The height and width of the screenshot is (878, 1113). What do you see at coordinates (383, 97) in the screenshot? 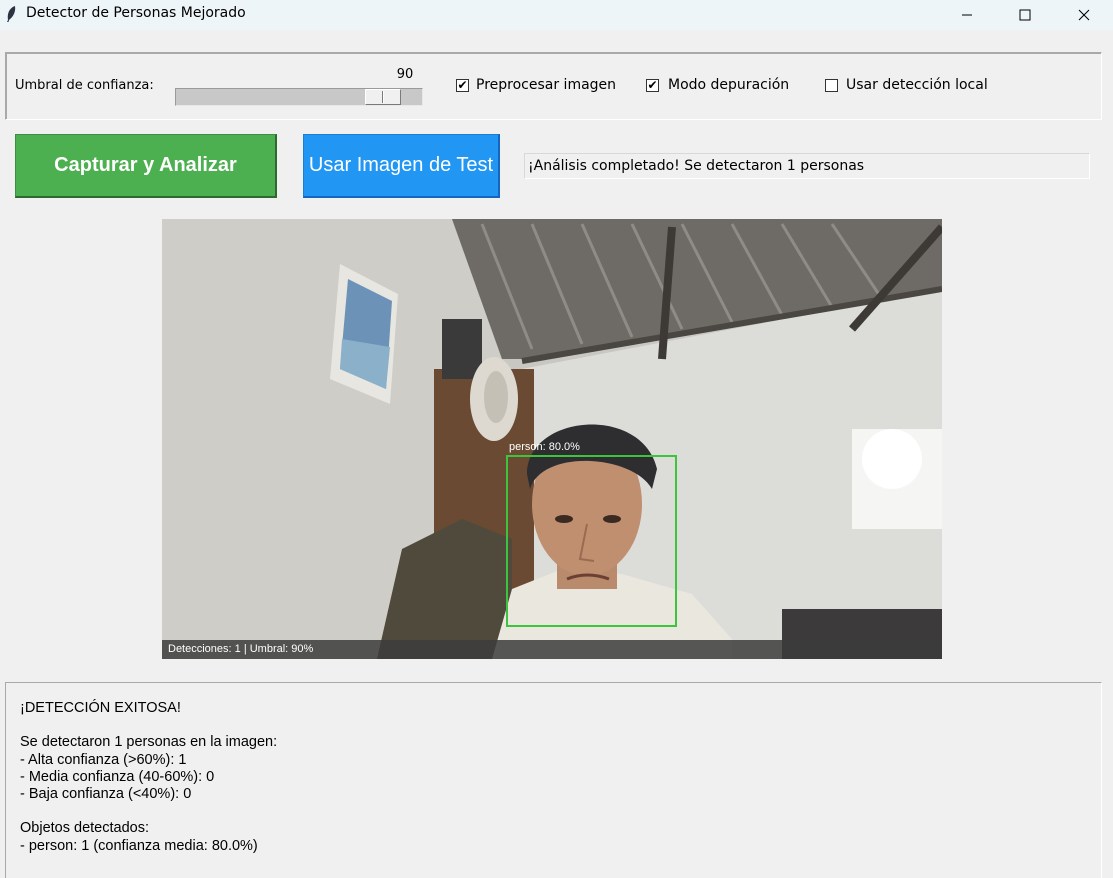
I see `threshold-slider-thumb` at bounding box center [383, 97].